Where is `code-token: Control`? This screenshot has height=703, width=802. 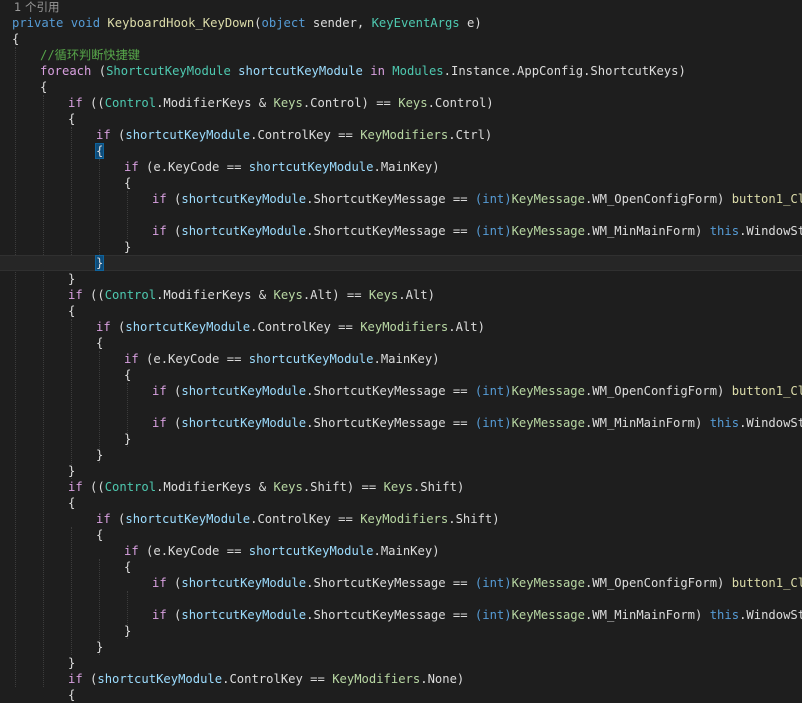
code-token: Control is located at coordinates (130, 295).